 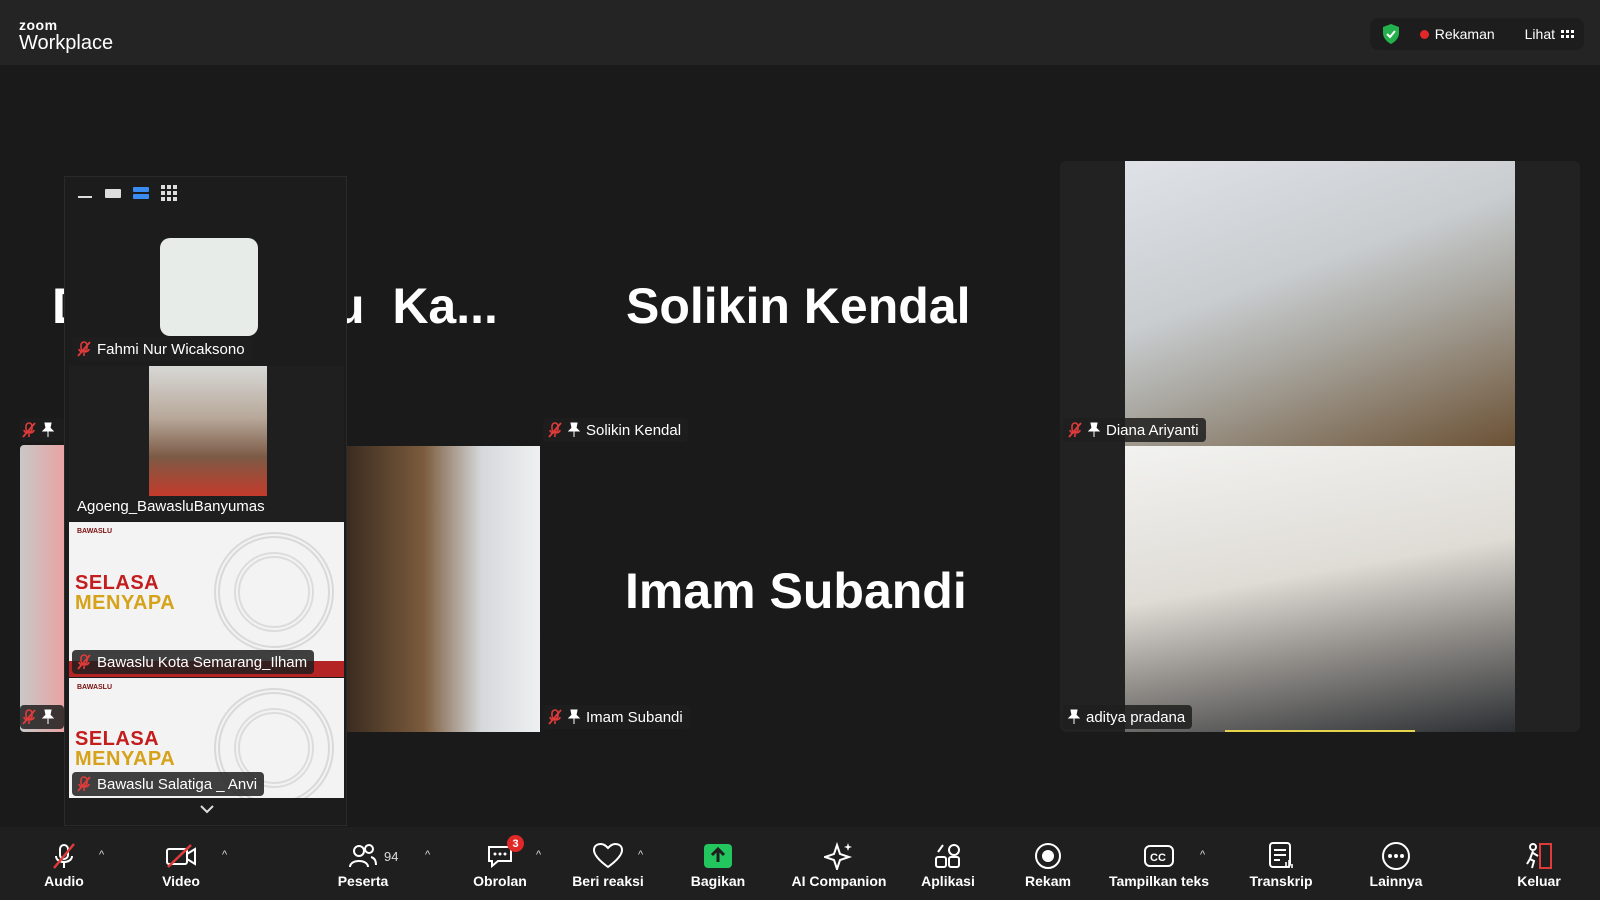 What do you see at coordinates (1539, 856) in the screenshot?
I see `leave-icon` at bounding box center [1539, 856].